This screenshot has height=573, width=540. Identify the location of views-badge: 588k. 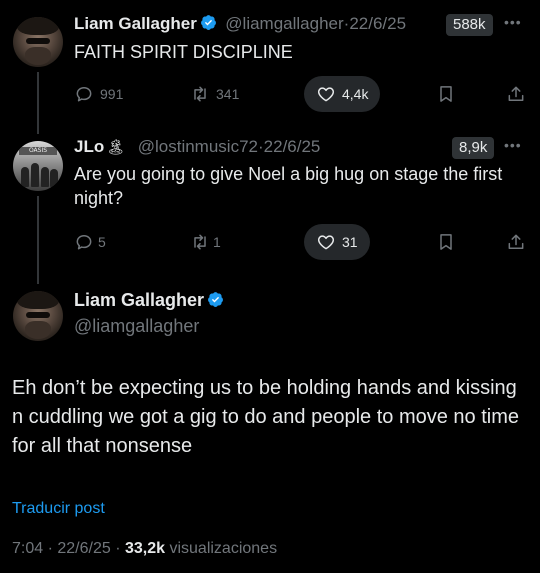
(469, 25).